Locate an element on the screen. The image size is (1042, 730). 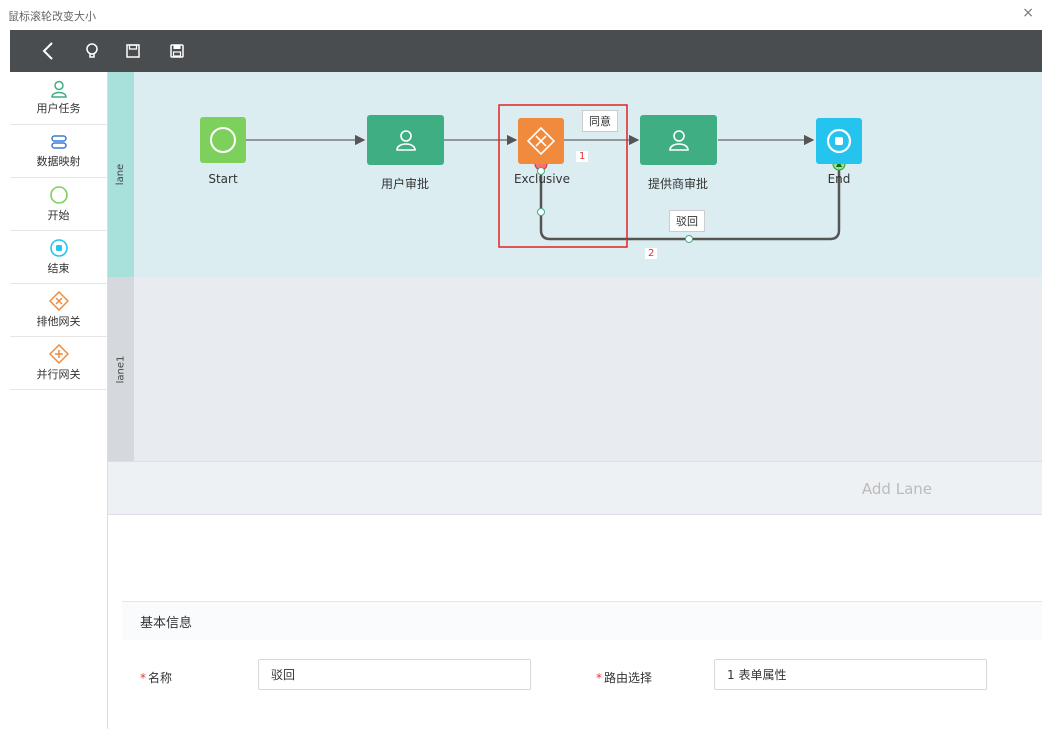
parallel-gateway-icon is located at coordinates (58, 354).